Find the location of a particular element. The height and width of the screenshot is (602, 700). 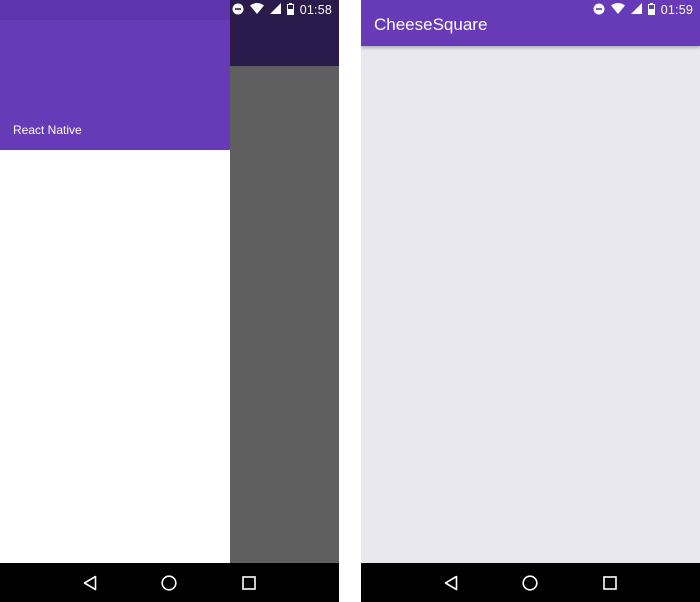

status-bar: 01:59 is located at coordinates (530, 10).